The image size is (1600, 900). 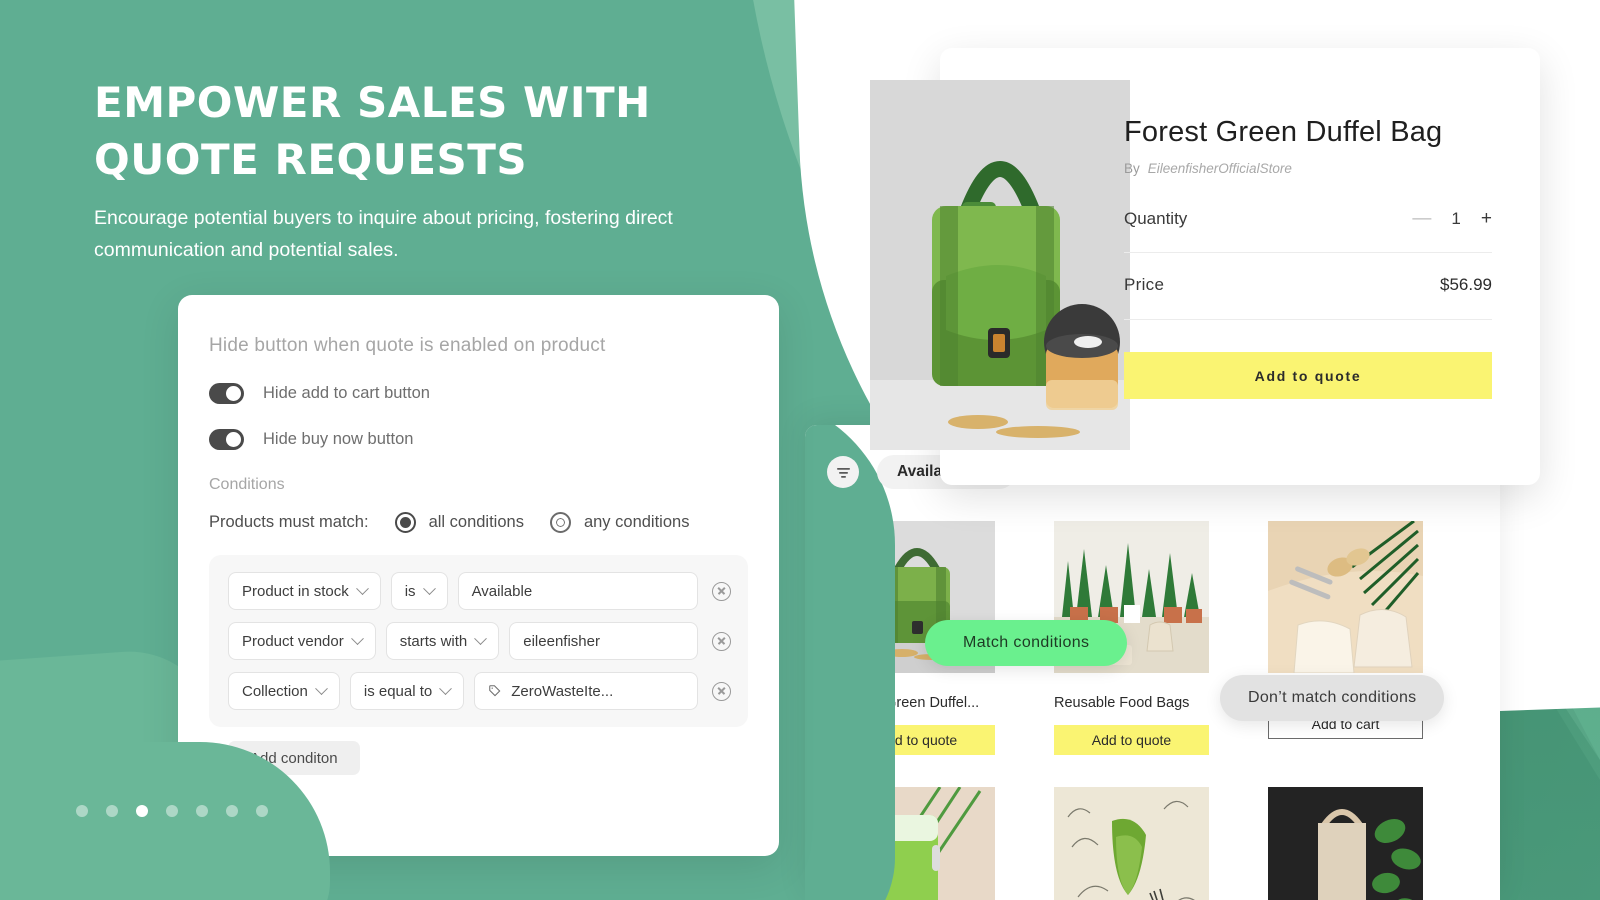 I want to click on filter-icon, so click(x=843, y=472).